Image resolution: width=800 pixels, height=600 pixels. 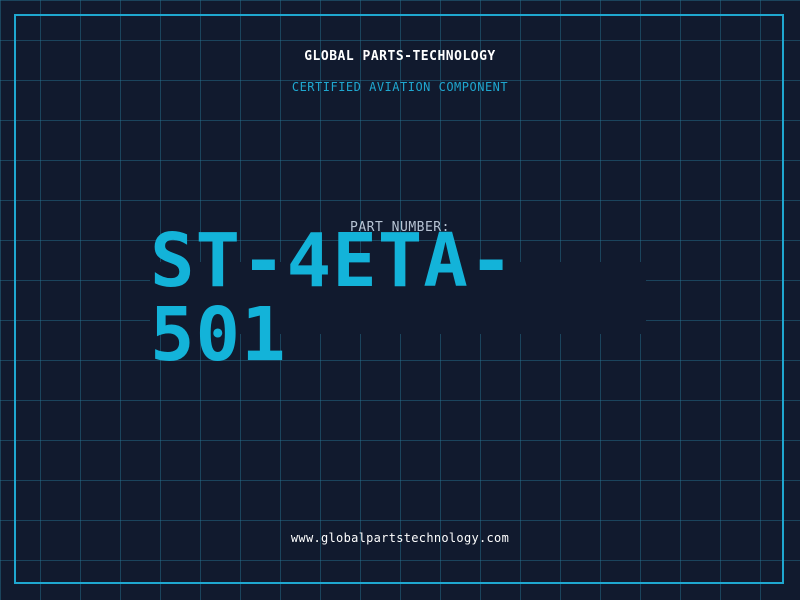 I want to click on part-number: ST-4ETA-501, so click(x=332, y=298).